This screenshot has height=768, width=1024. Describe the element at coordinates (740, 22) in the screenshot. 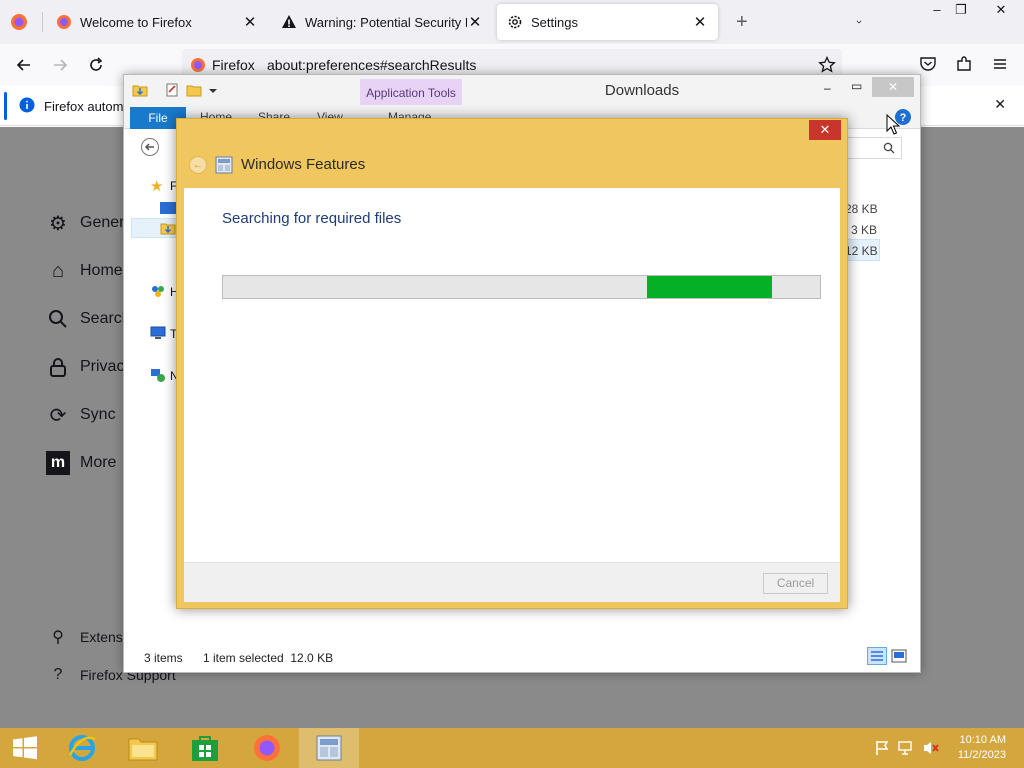

I see `new-tab-button: +` at that location.